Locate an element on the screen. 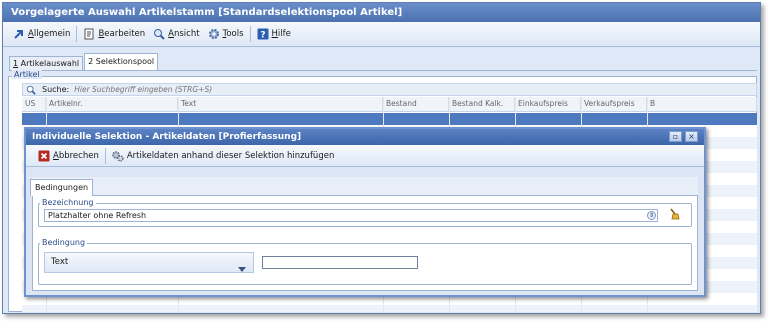  tab-selektionspool: 2 Selektionspool is located at coordinates (121, 61).